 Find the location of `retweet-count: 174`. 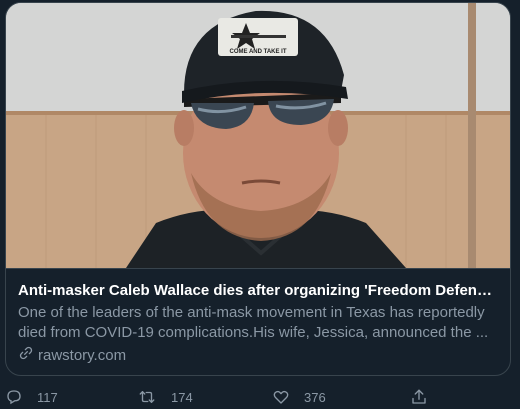

retweet-count: 174 is located at coordinates (182, 397).